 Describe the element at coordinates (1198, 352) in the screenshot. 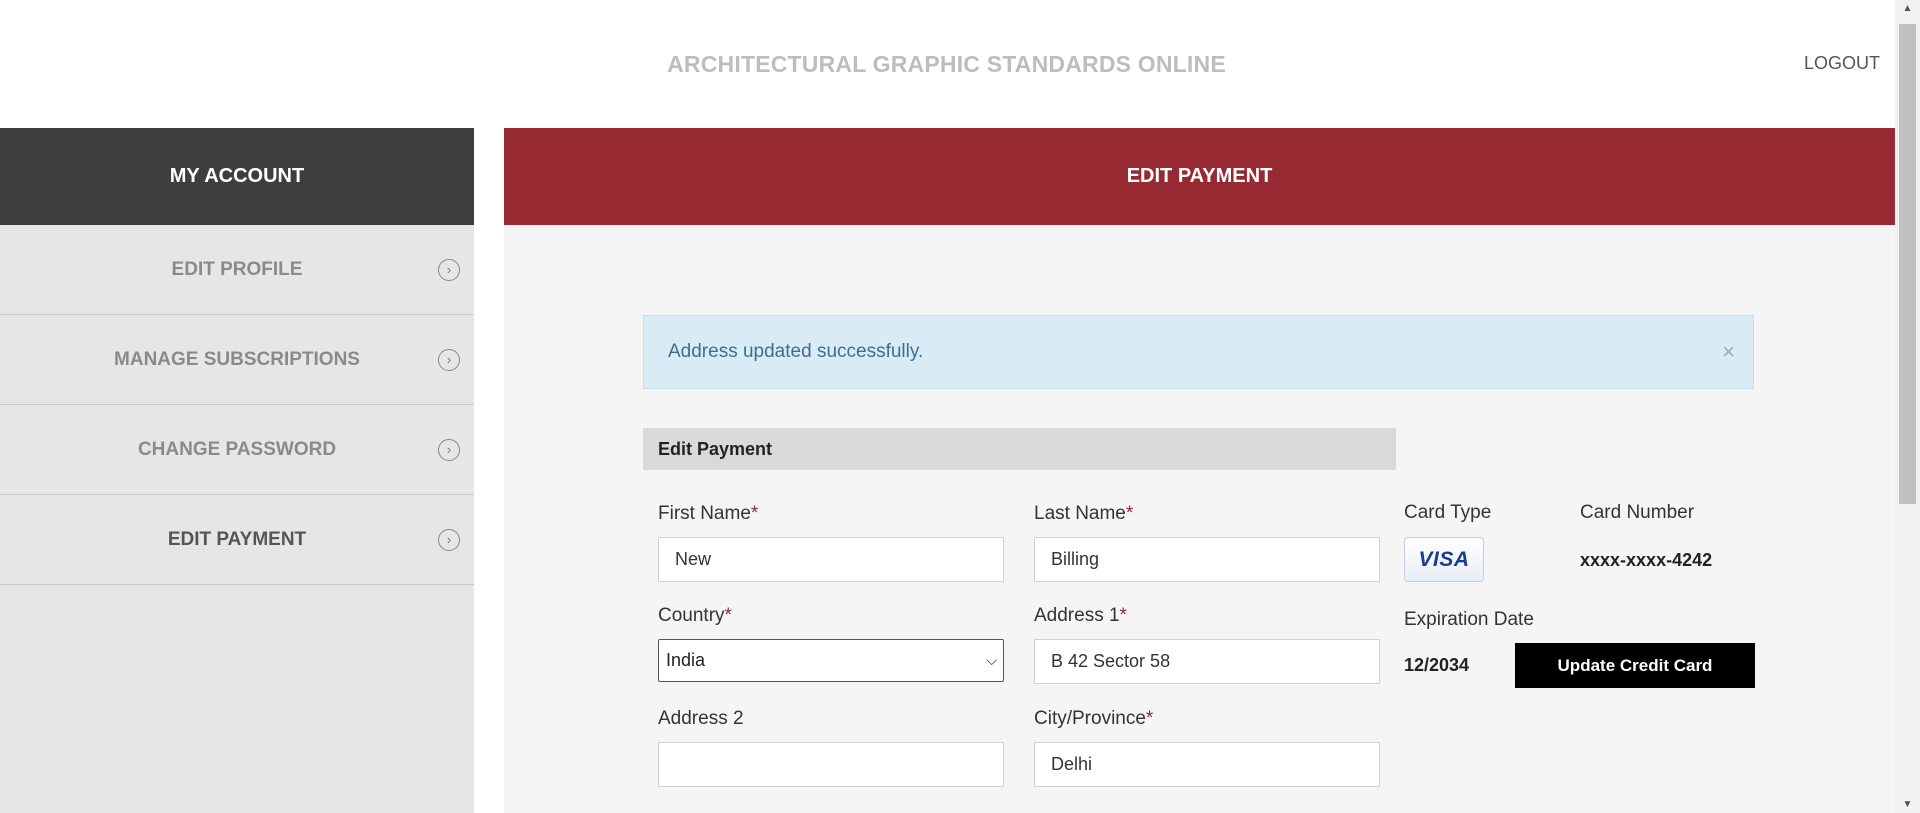

I see `success-alert: Address updated successfully. ×` at that location.